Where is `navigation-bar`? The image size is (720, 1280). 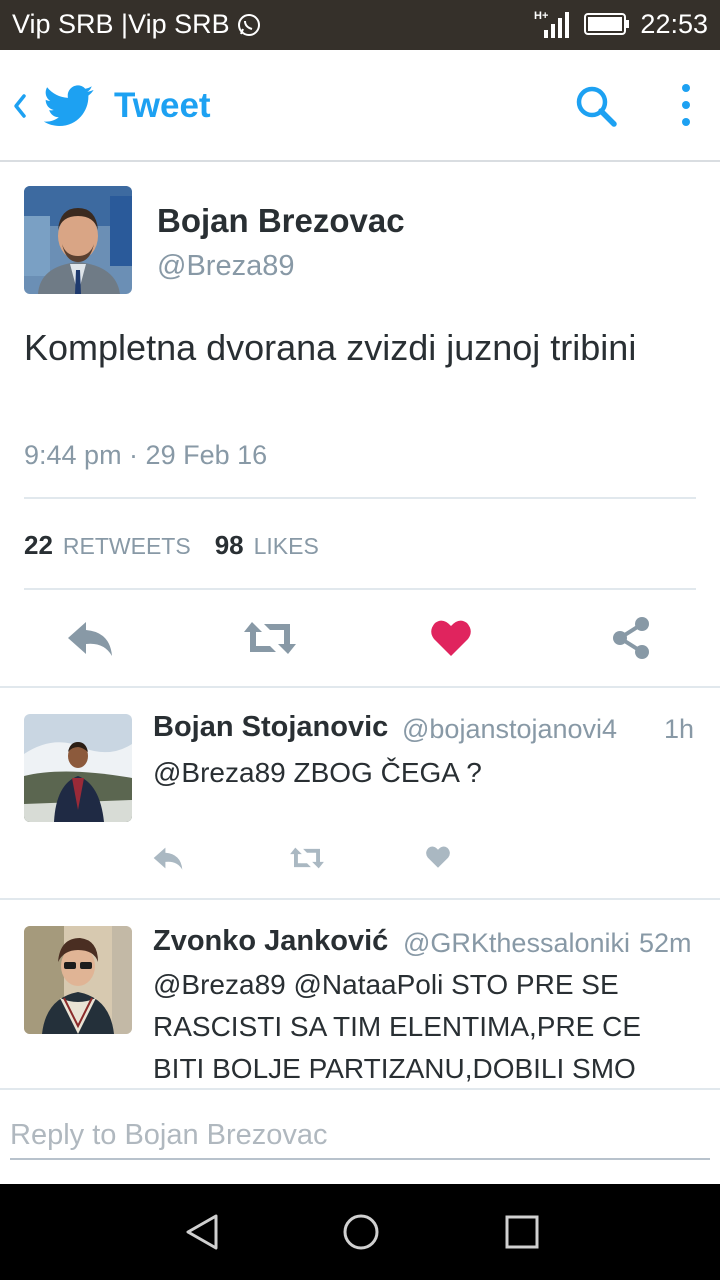 navigation-bar is located at coordinates (360, 1232).